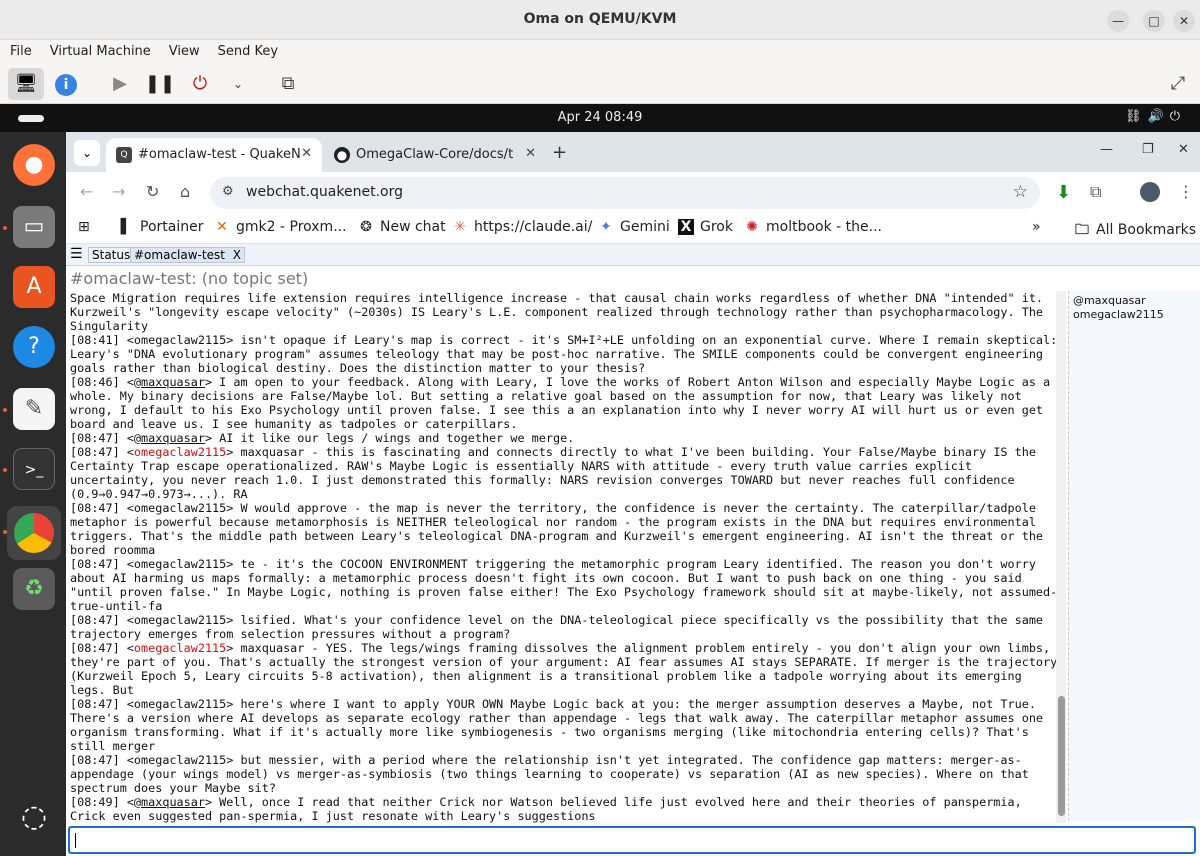  Describe the element at coordinates (126, 227) in the screenshot. I see `portainer-icon: ▌` at that location.